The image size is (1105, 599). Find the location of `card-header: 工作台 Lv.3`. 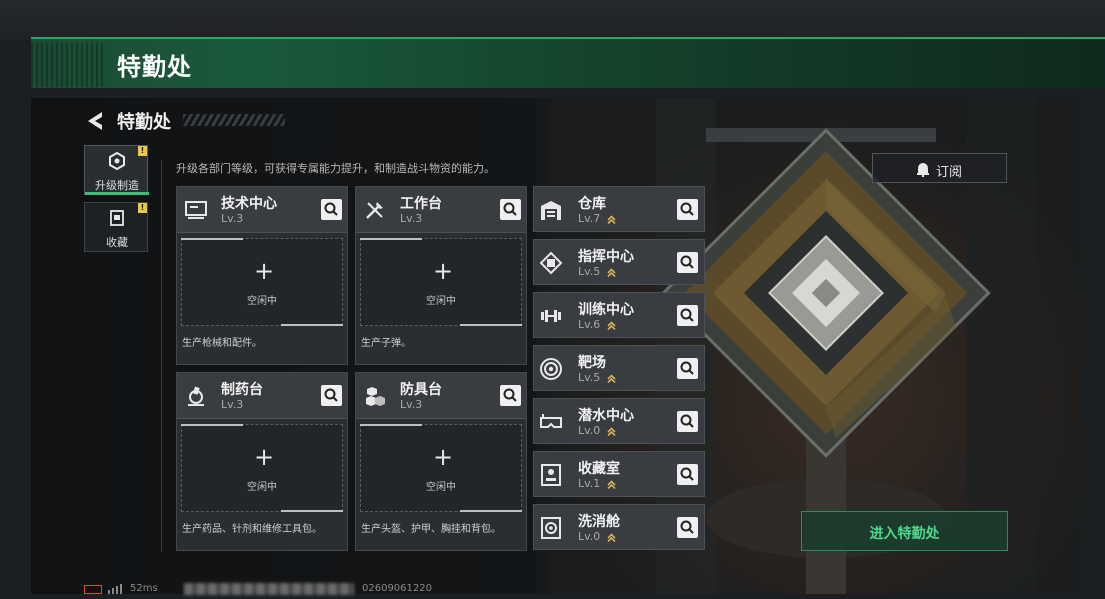

card-header: 工作台 Lv.3 is located at coordinates (441, 210).